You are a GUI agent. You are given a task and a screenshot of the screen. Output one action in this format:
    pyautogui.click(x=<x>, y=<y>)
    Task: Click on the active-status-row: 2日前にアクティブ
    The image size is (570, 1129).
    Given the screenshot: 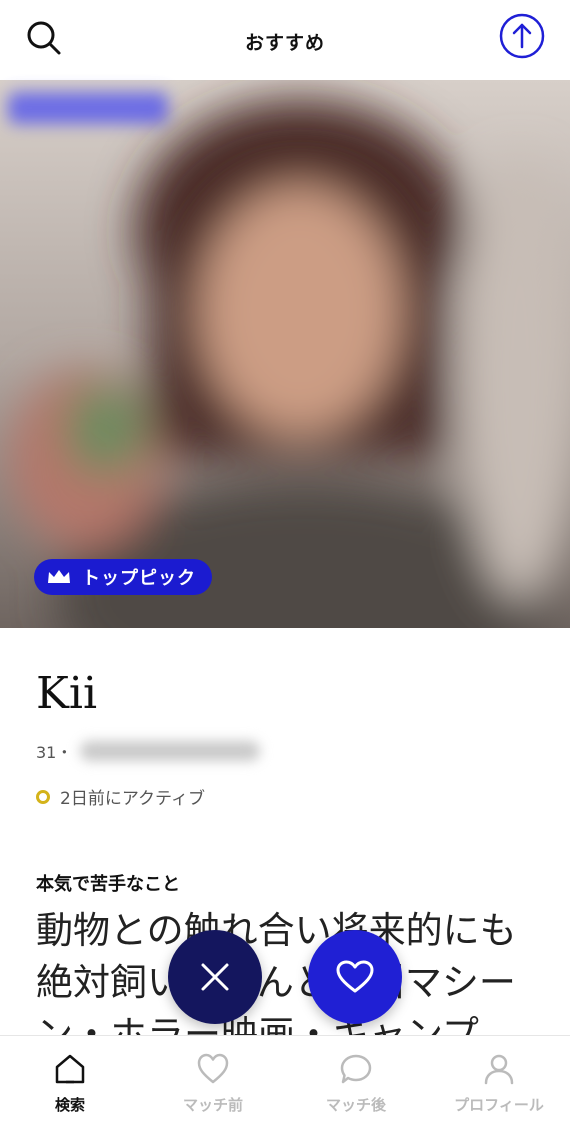 What is the action you would take?
    pyautogui.click(x=120, y=796)
    